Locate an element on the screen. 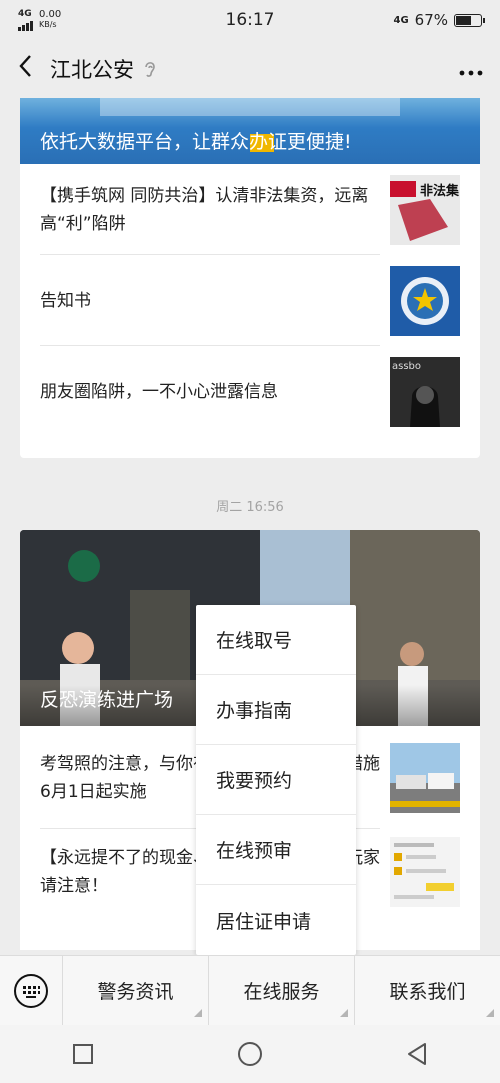 This screenshot has width=500, height=1083. tab-police-news: 警务资讯 is located at coordinates (136, 990).